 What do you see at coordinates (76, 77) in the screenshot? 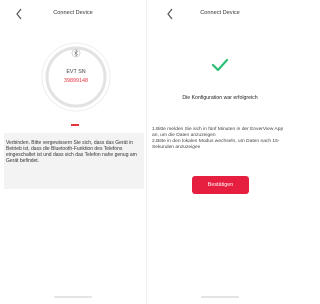
I see `device-dial` at bounding box center [76, 77].